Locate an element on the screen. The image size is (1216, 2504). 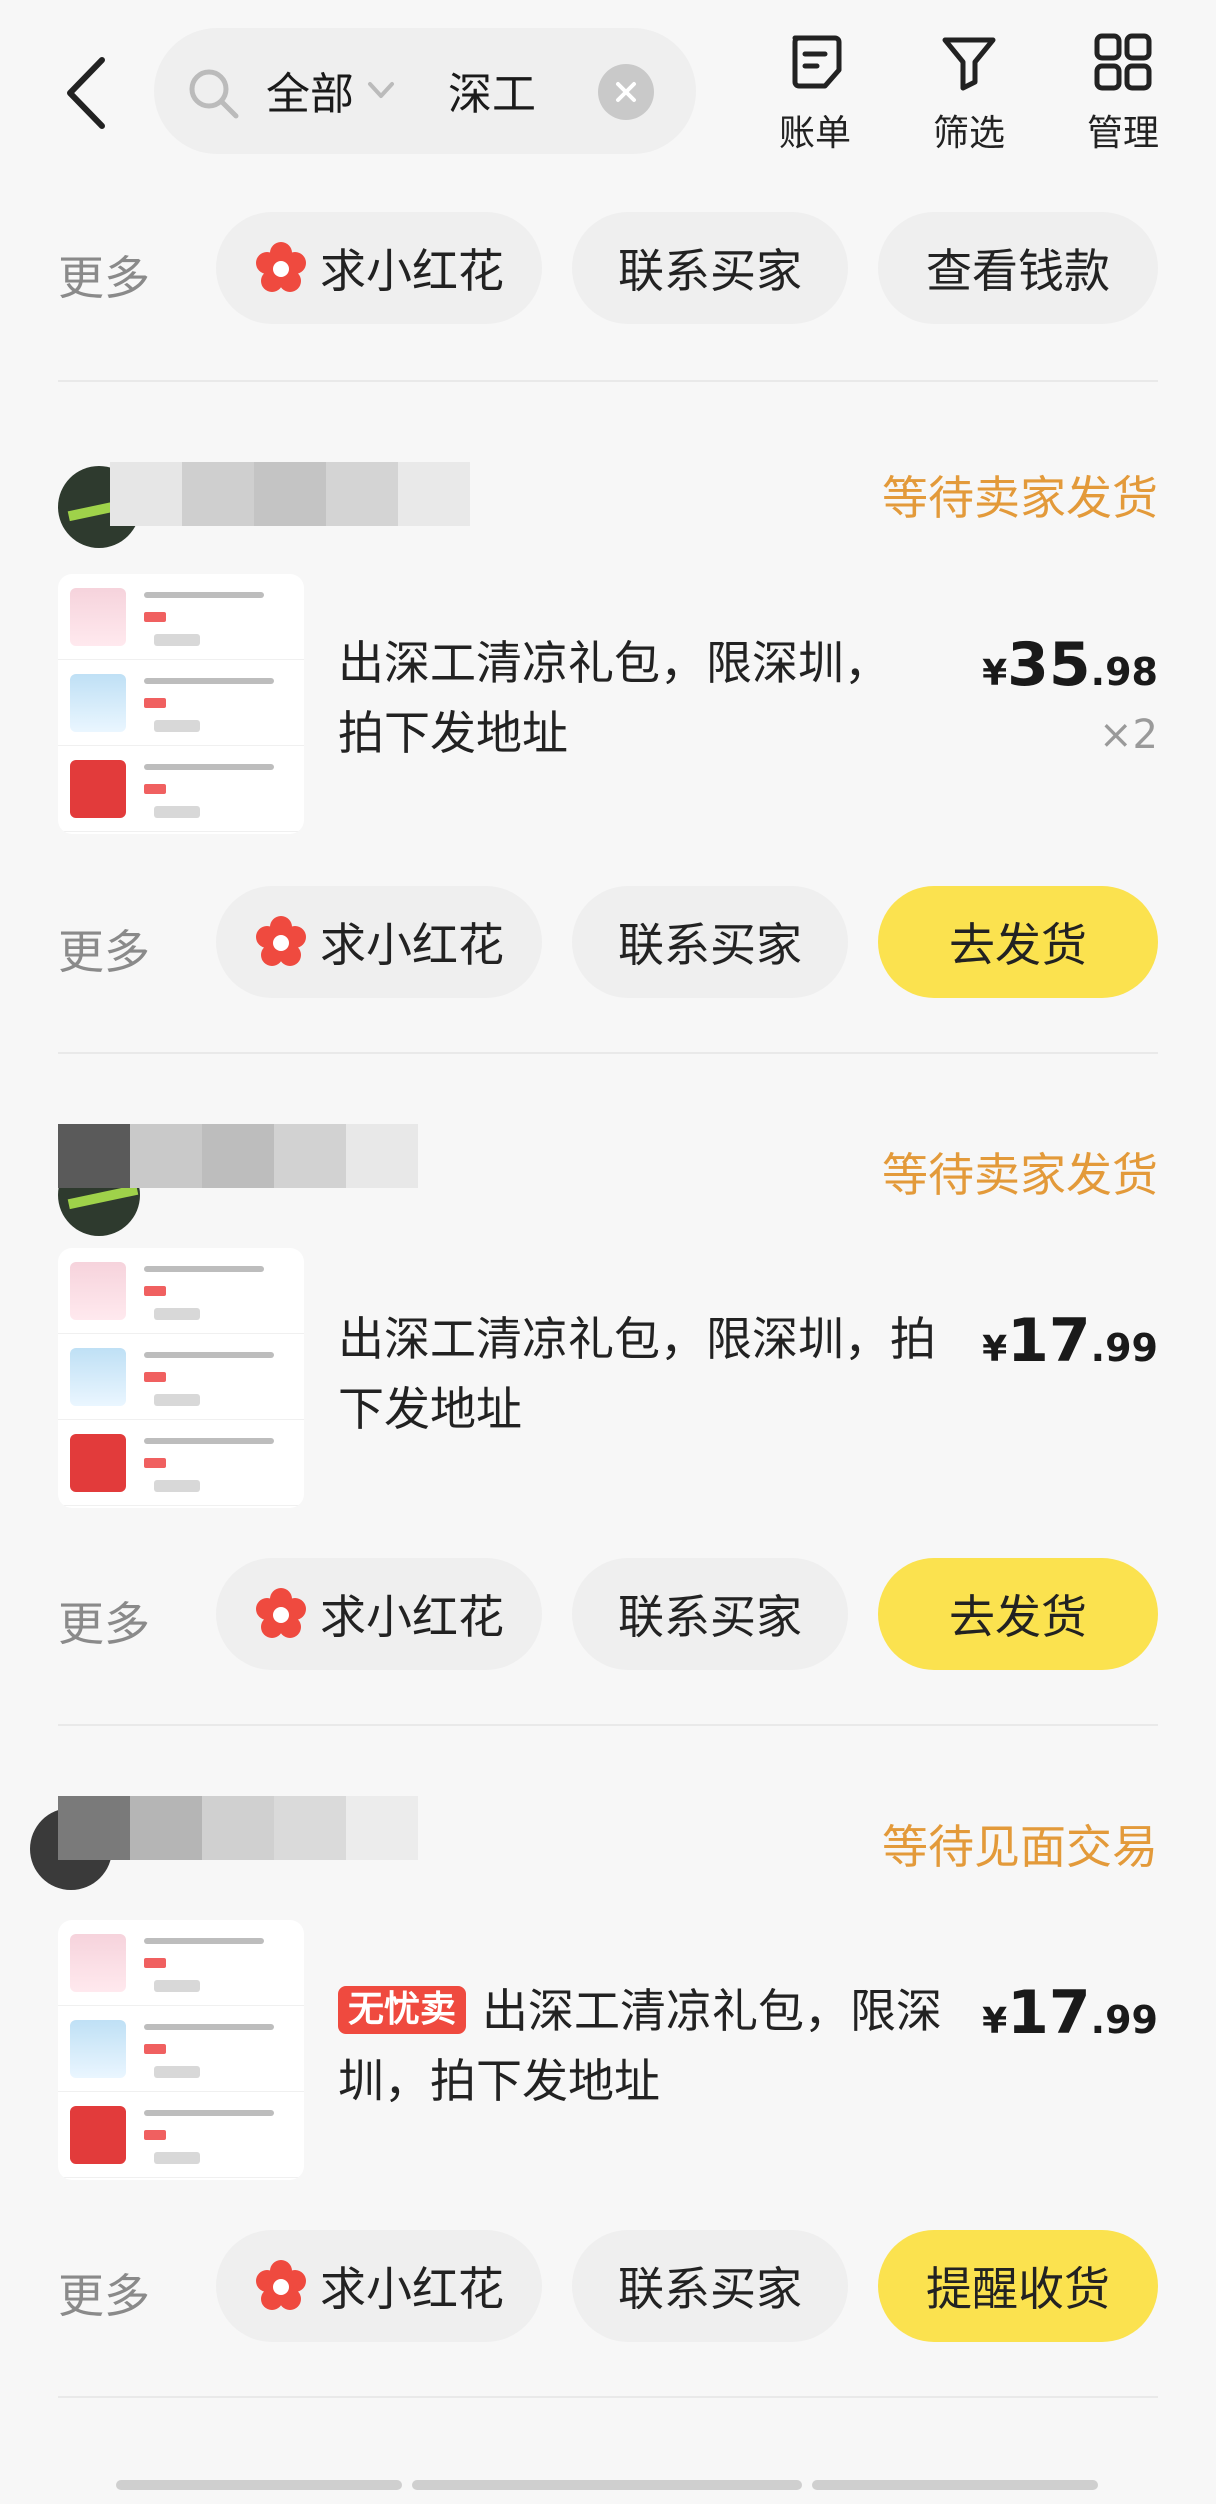
search-scope-label: 全部 is located at coordinates (310, 94).